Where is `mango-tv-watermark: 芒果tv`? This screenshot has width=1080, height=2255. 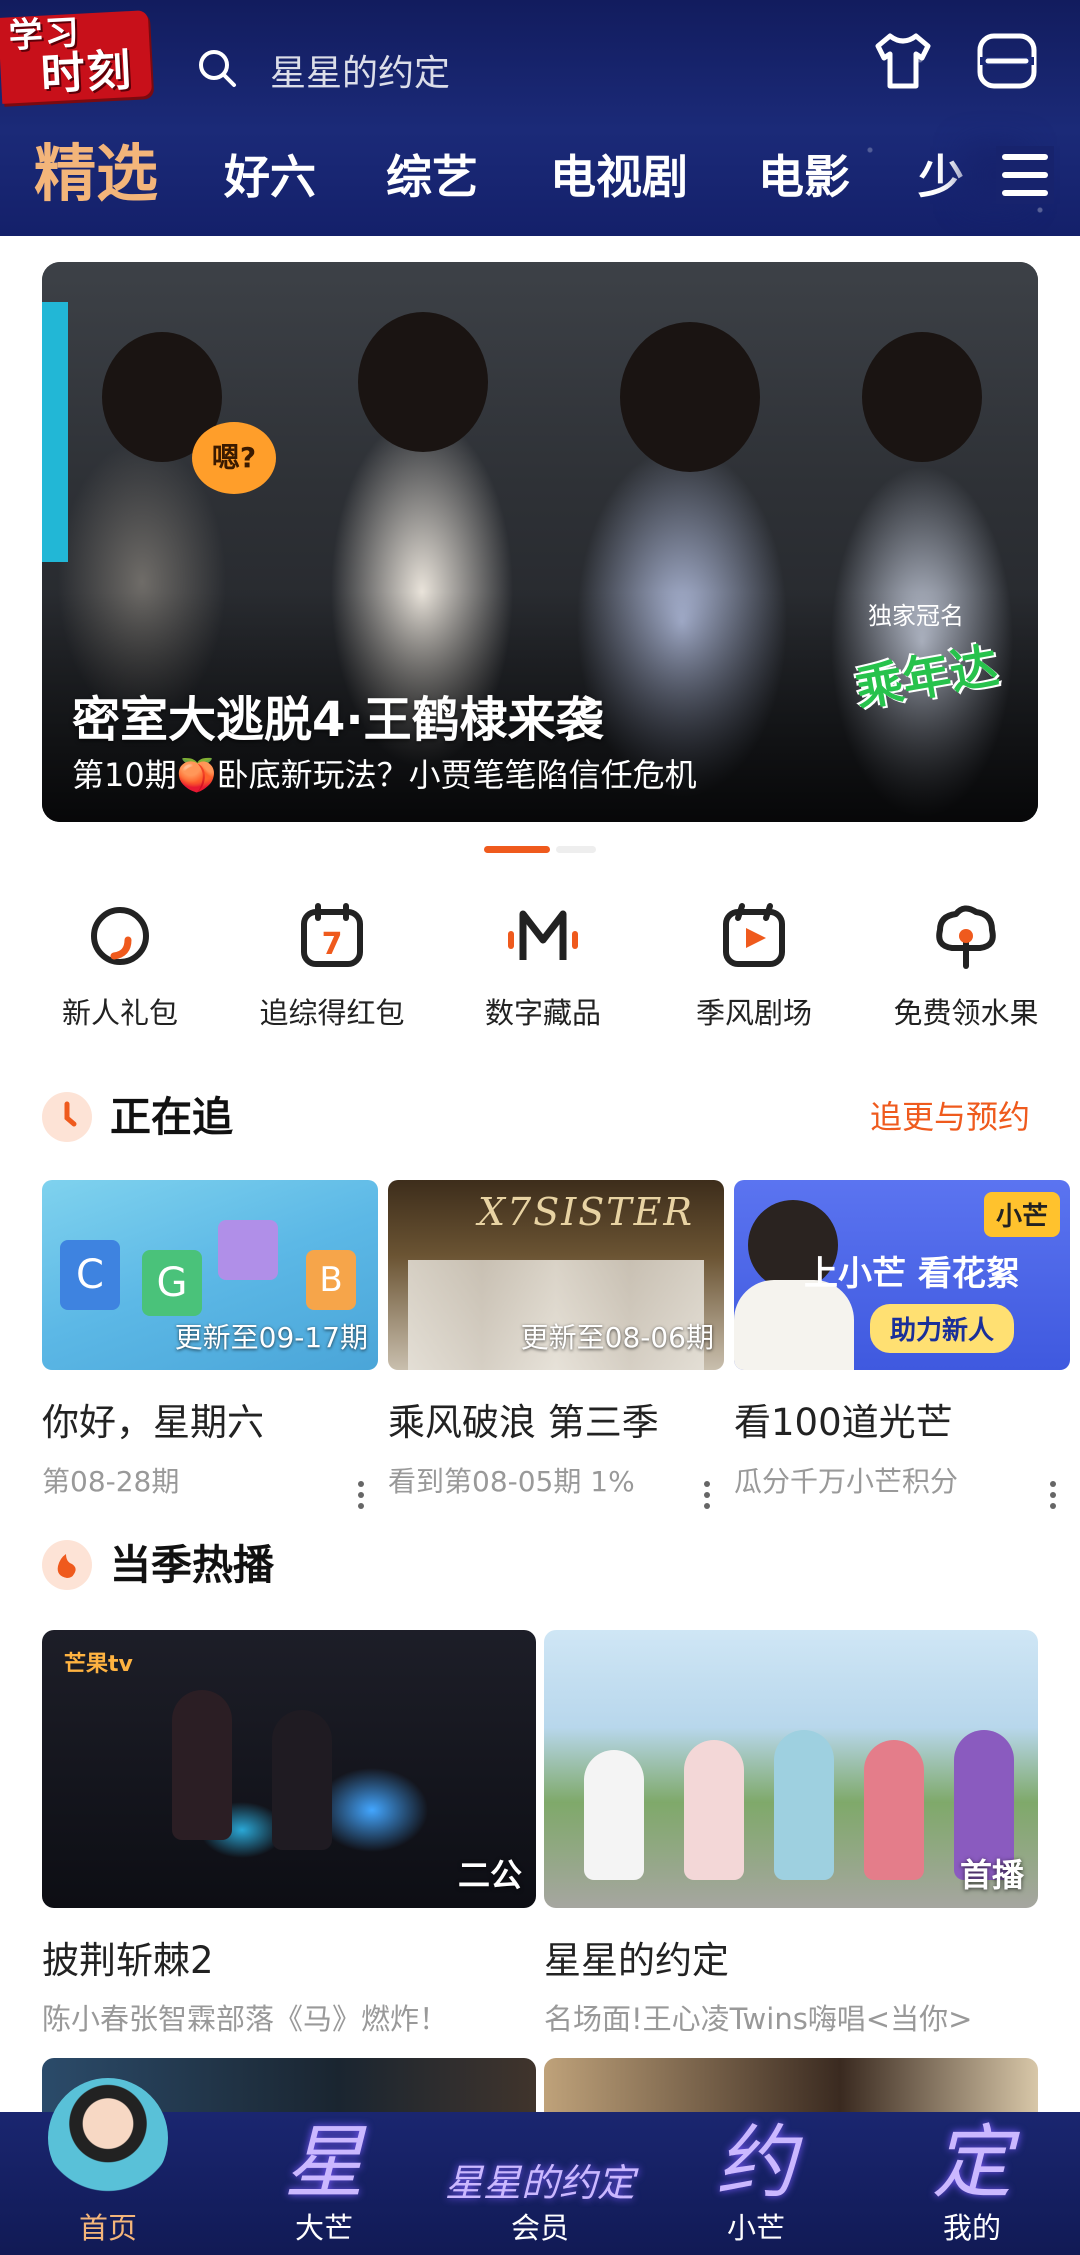 mango-tv-watermark: 芒果tv is located at coordinates (98, 1664).